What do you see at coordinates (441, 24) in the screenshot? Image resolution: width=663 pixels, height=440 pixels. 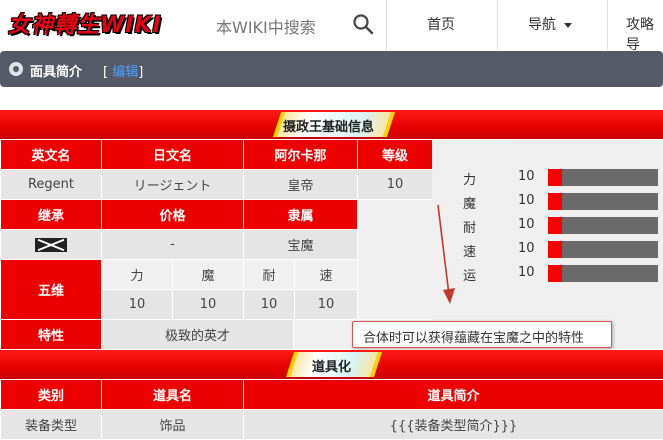 I see `nav-home: 首页` at bounding box center [441, 24].